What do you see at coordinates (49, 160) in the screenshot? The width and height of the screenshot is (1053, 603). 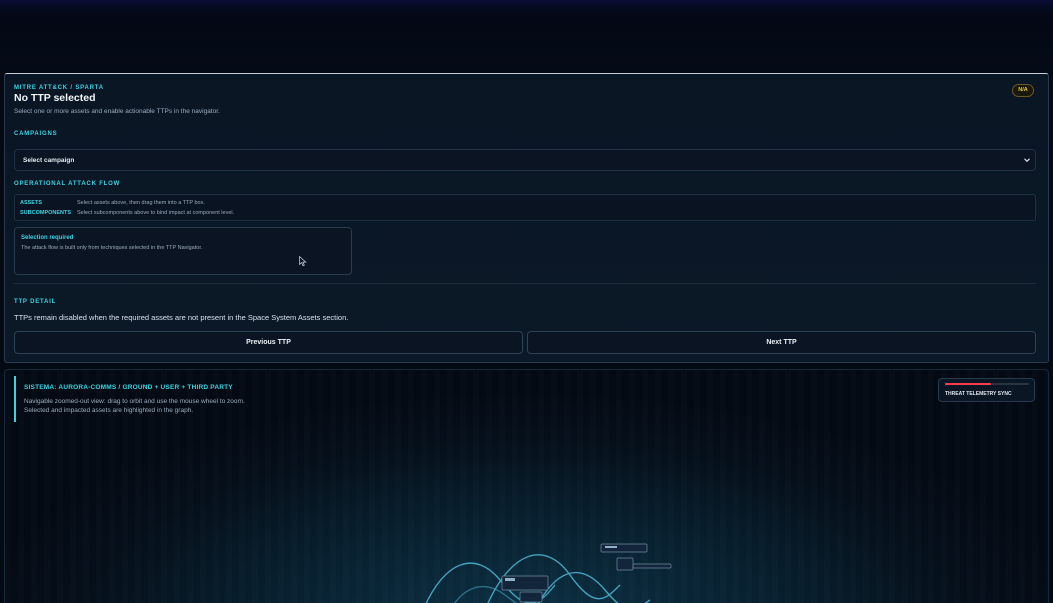 I see `campaign-select-value: Select campaign` at bounding box center [49, 160].